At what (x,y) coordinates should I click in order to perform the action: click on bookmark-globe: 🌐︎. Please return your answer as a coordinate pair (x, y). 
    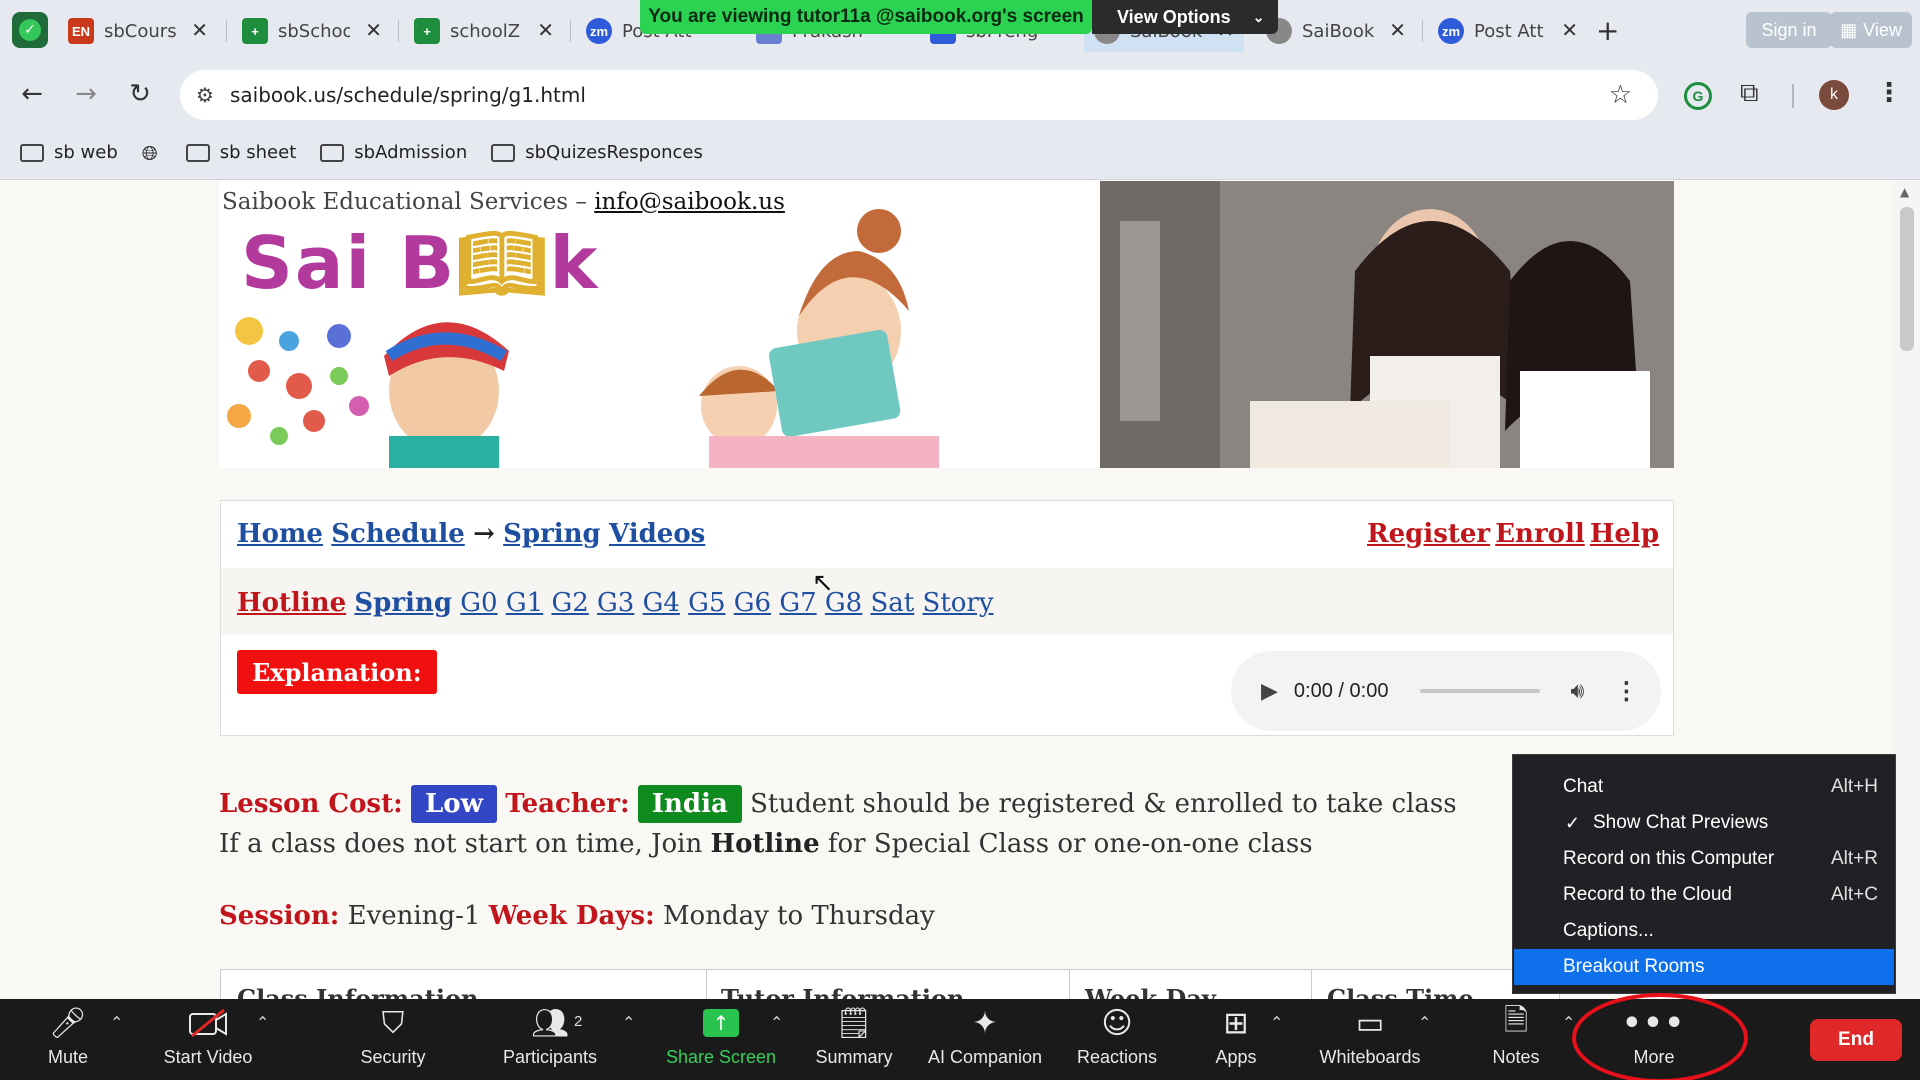
    Looking at the image, I should click on (152, 153).